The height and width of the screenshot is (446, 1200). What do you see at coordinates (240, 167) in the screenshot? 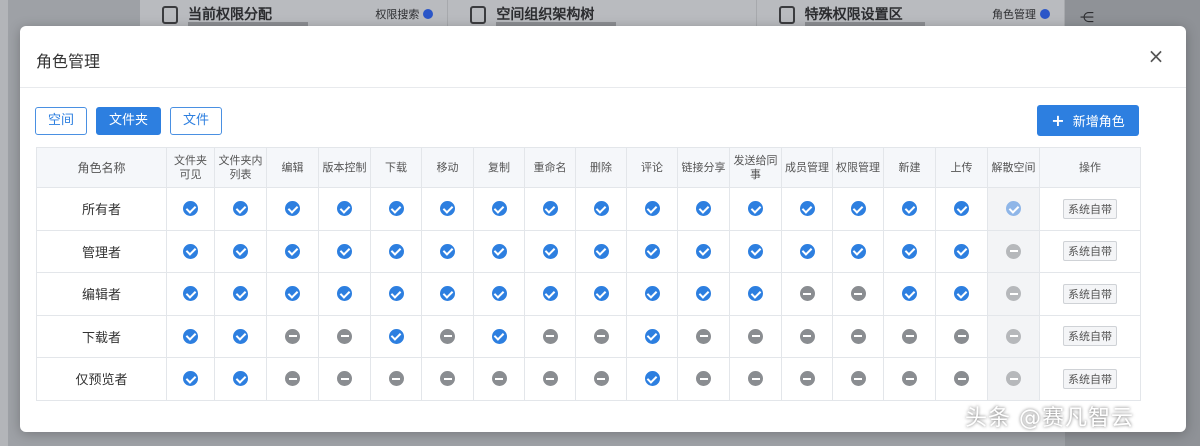
I see `column-header: 文件夹内列表` at bounding box center [240, 167].